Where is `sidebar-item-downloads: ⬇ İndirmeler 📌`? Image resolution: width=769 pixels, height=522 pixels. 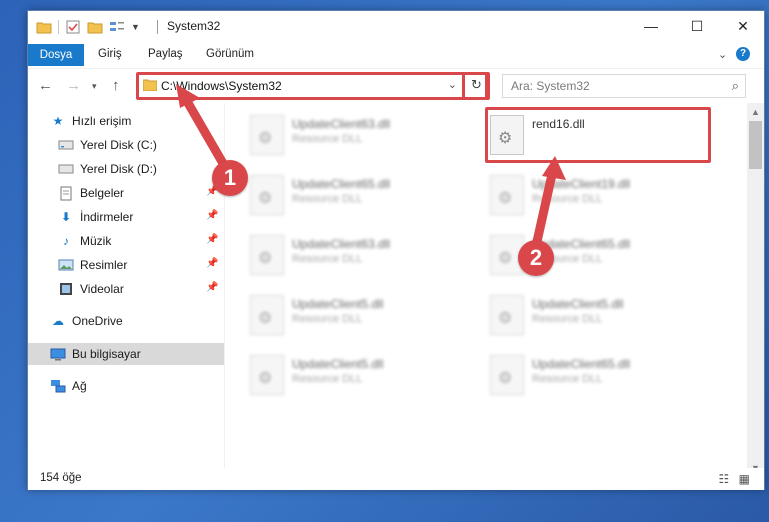
sidebar-item-downloads: ⬇ İndirmeler 📌 is located at coordinates (126, 217).